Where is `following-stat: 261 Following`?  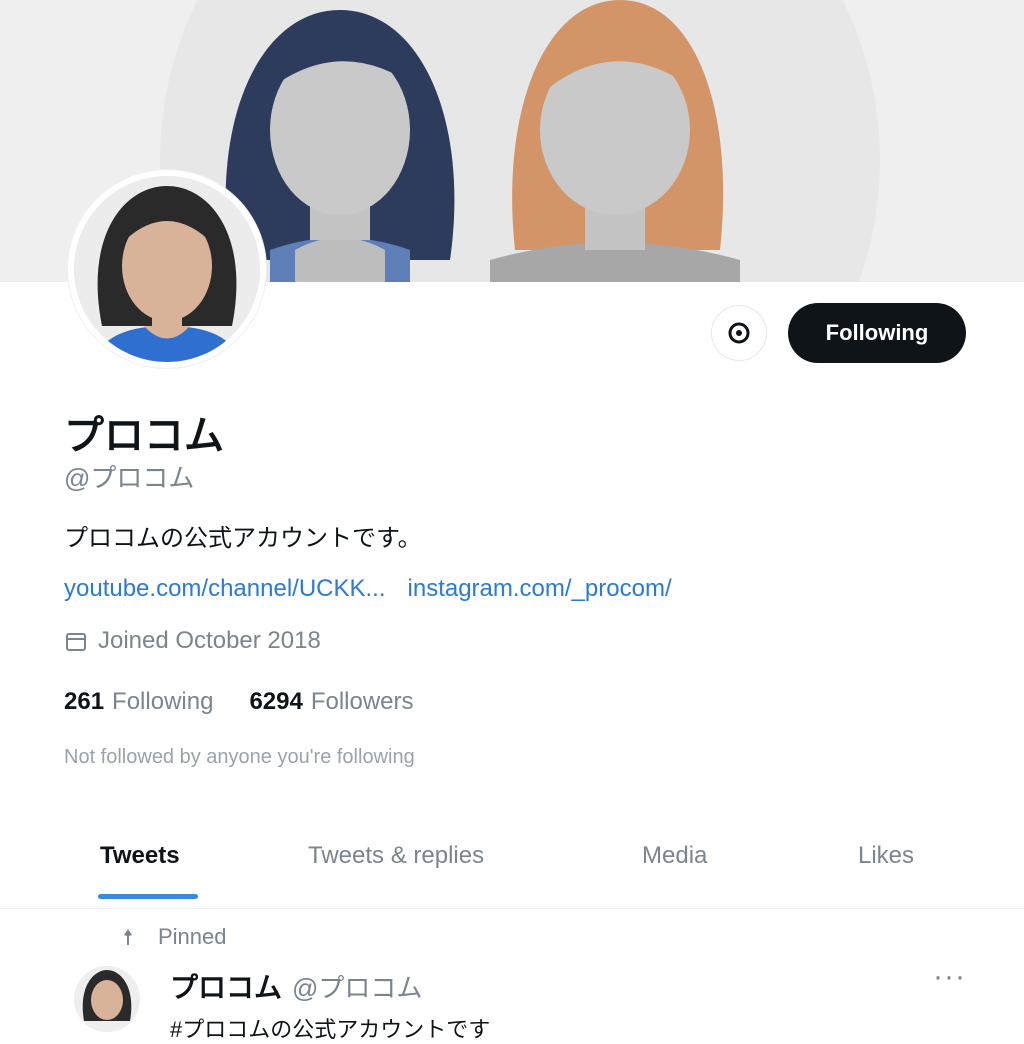
following-stat: 261 Following is located at coordinates (138, 702).